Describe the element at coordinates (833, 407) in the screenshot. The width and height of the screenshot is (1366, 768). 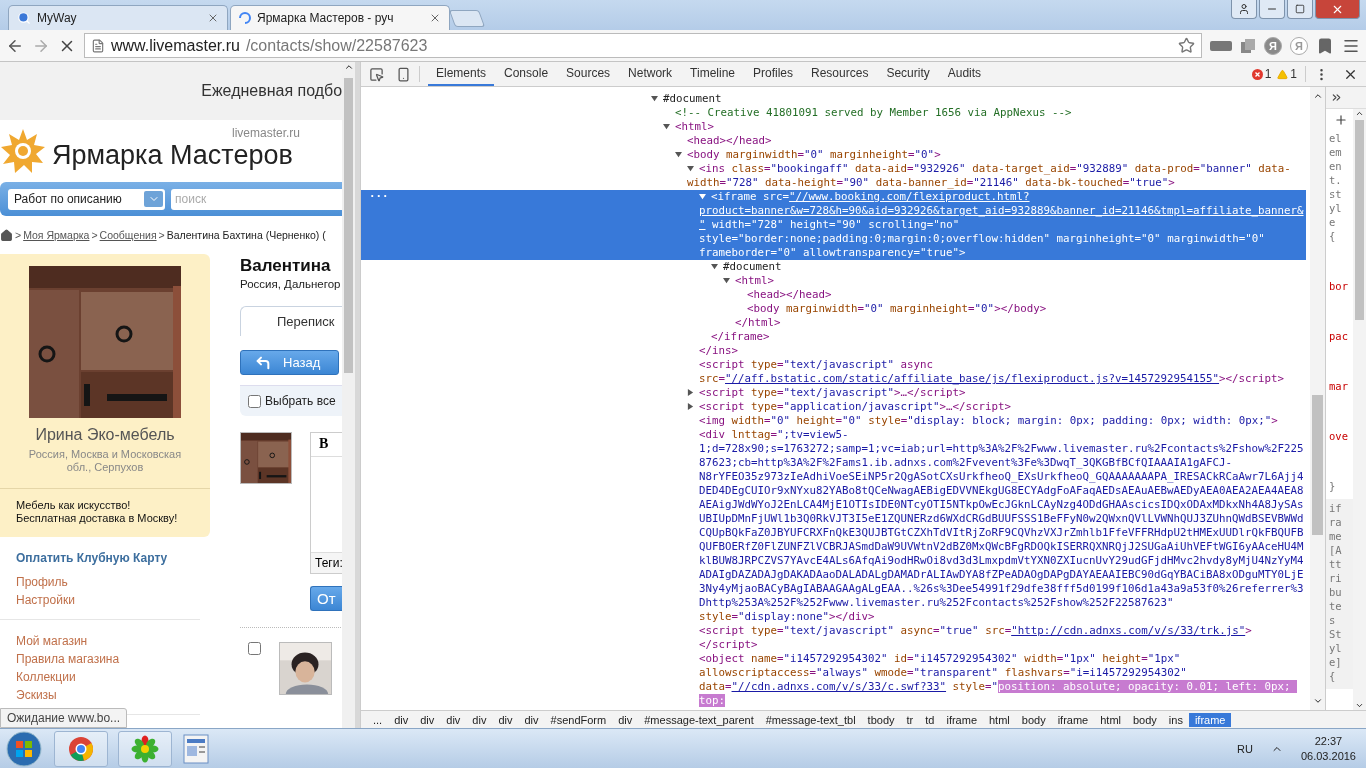
I see `dom-node-row: <script type="application/javascript">…</script>` at that location.